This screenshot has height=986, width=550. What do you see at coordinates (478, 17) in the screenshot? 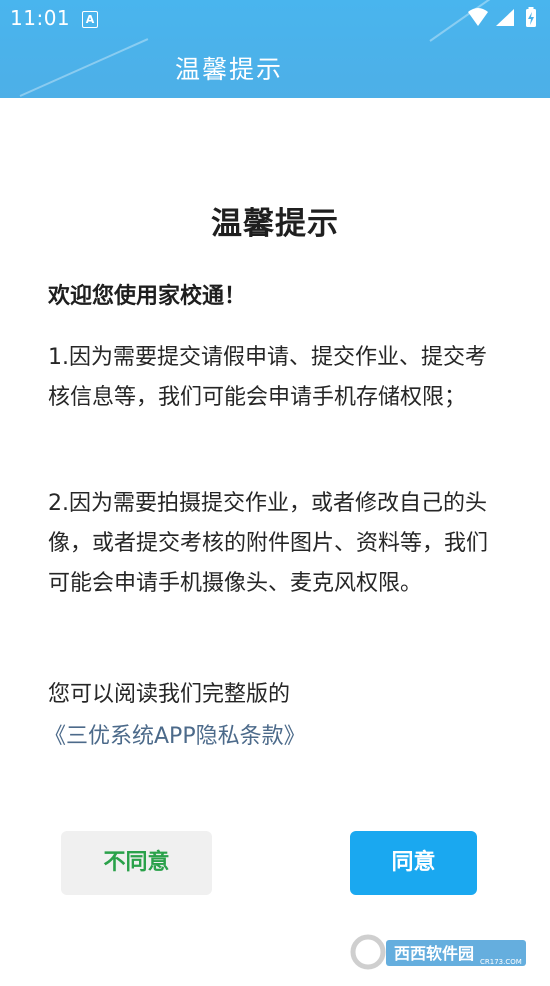
I see `wifi-icon` at bounding box center [478, 17].